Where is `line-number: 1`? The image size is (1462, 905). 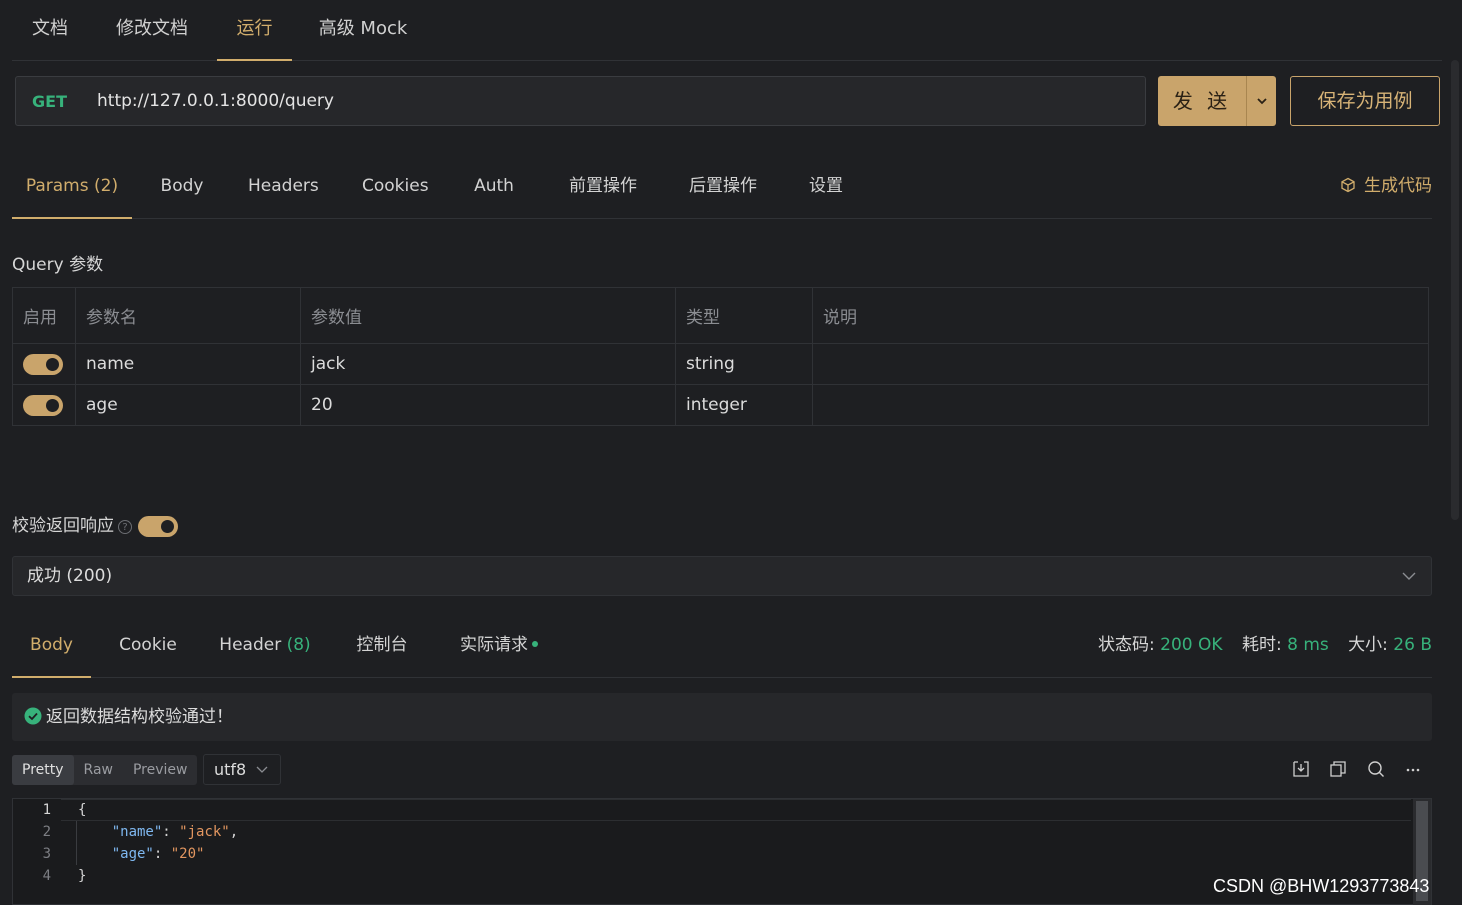
line-number: 1 is located at coordinates (46, 810).